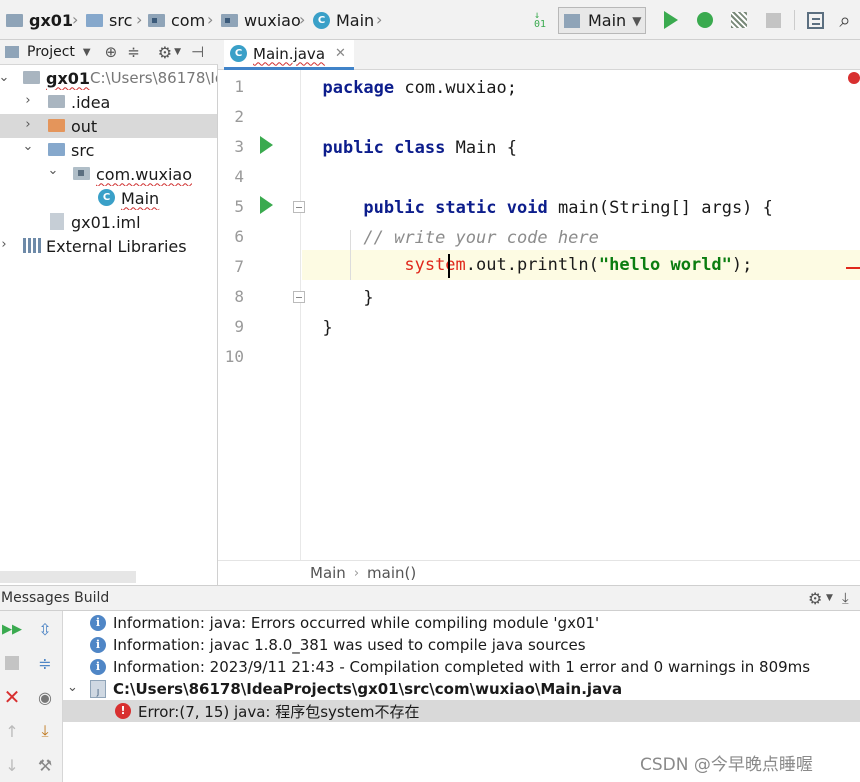  What do you see at coordinates (239, 116) in the screenshot?
I see `line-number: 2` at bounding box center [239, 116].